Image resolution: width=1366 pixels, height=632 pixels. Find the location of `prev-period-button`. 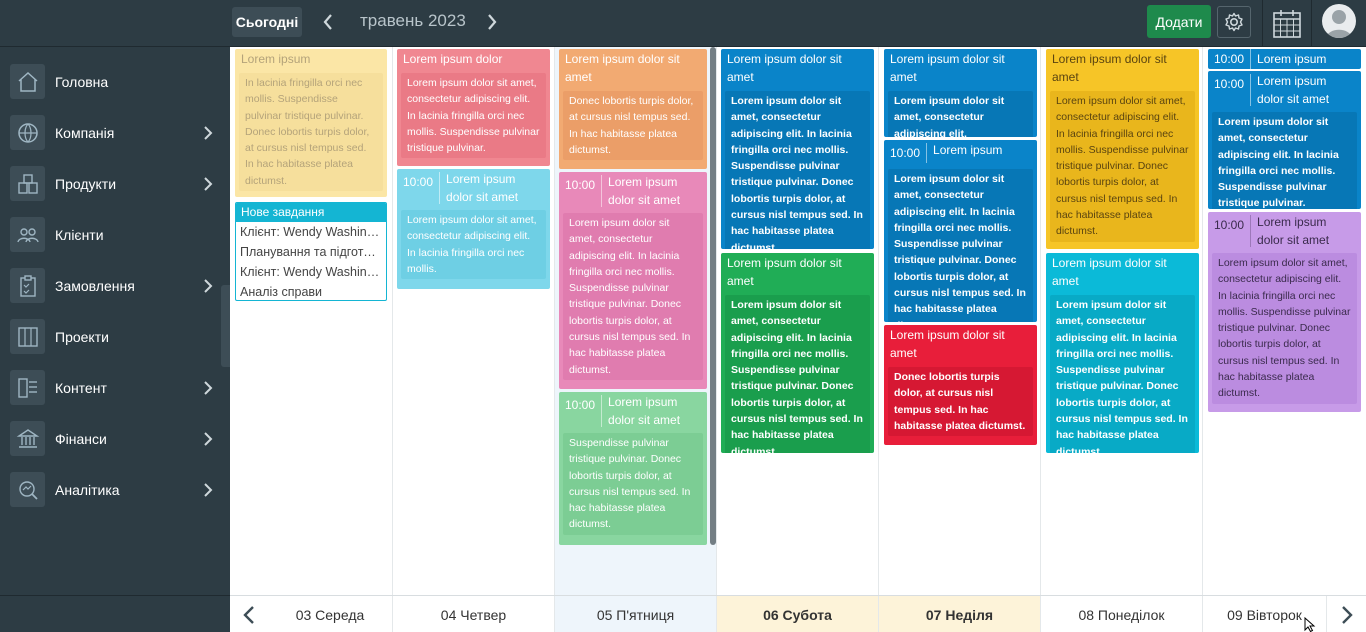

prev-period-button is located at coordinates (328, 22).